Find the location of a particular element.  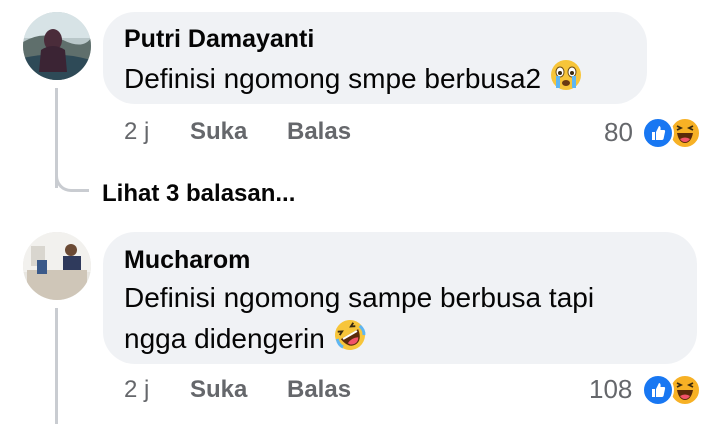

comment-text-line: ngga didengerin is located at coordinates (245, 340).